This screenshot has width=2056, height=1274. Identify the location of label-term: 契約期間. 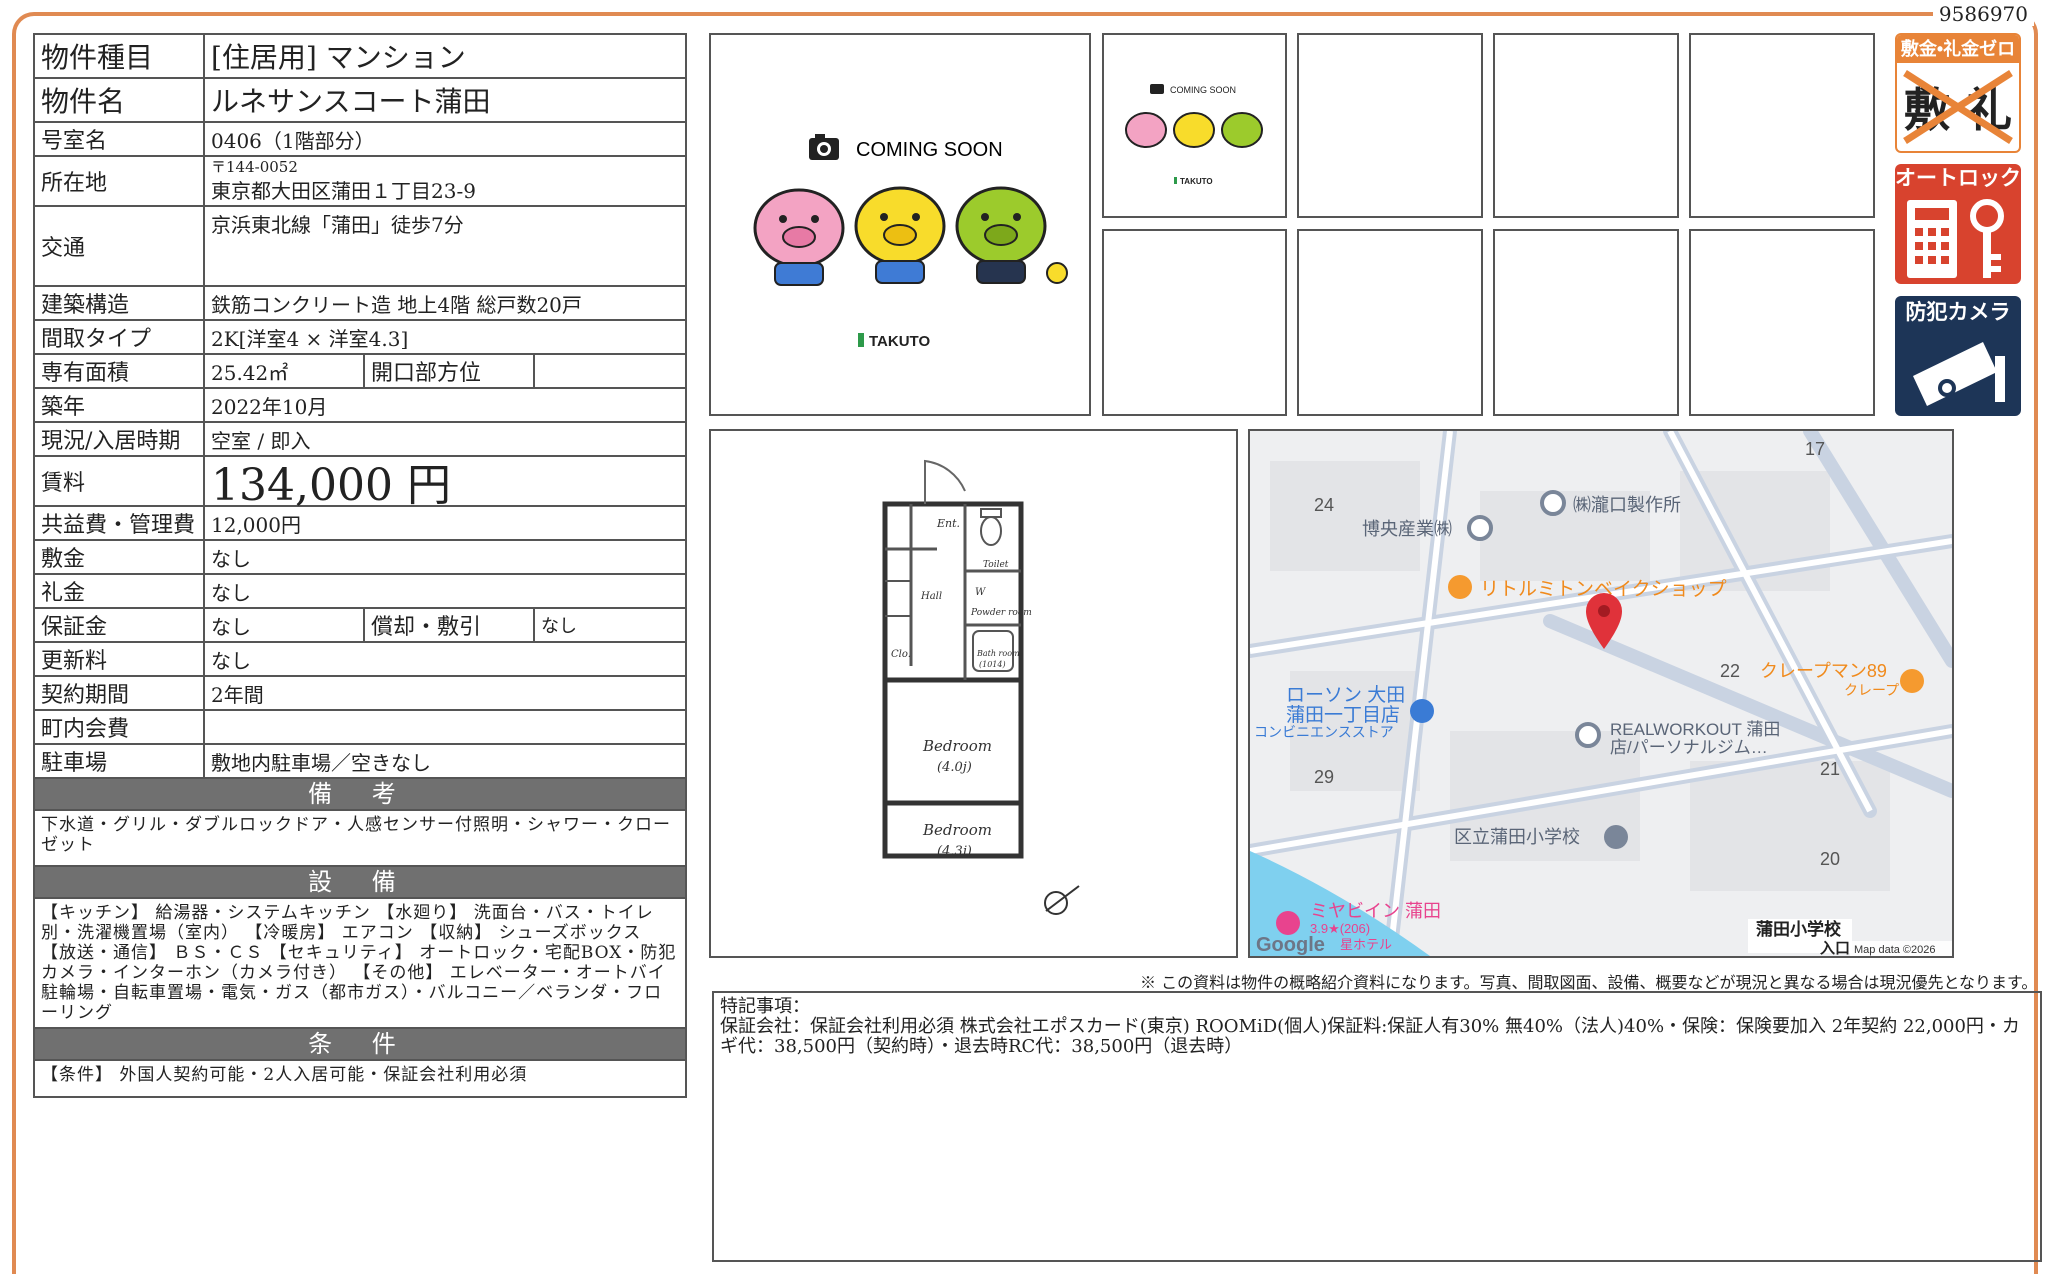
(120, 693).